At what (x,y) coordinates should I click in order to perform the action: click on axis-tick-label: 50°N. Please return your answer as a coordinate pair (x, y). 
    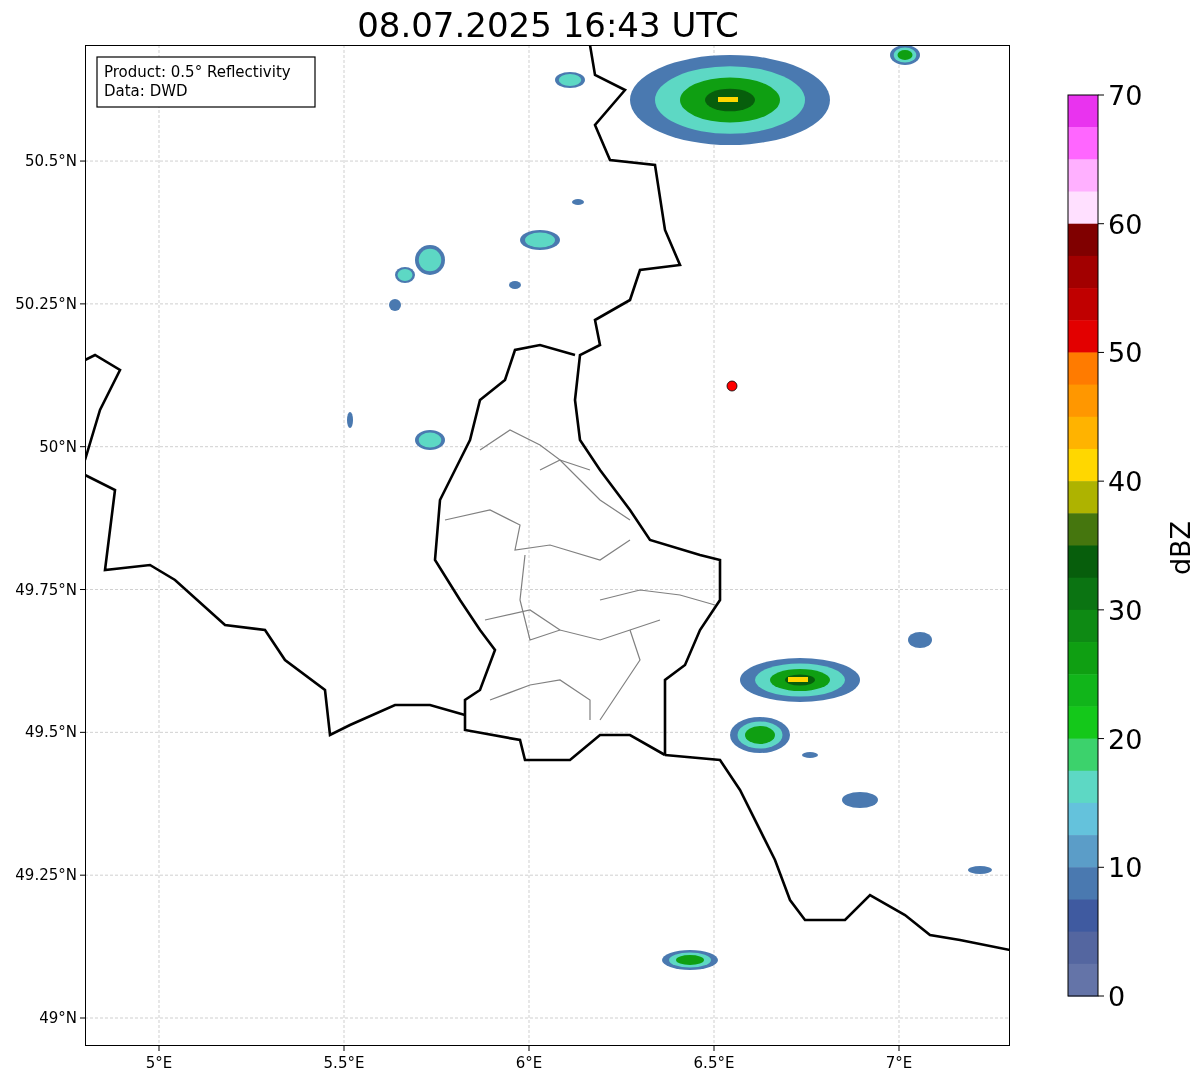
    Looking at the image, I should click on (58, 446).